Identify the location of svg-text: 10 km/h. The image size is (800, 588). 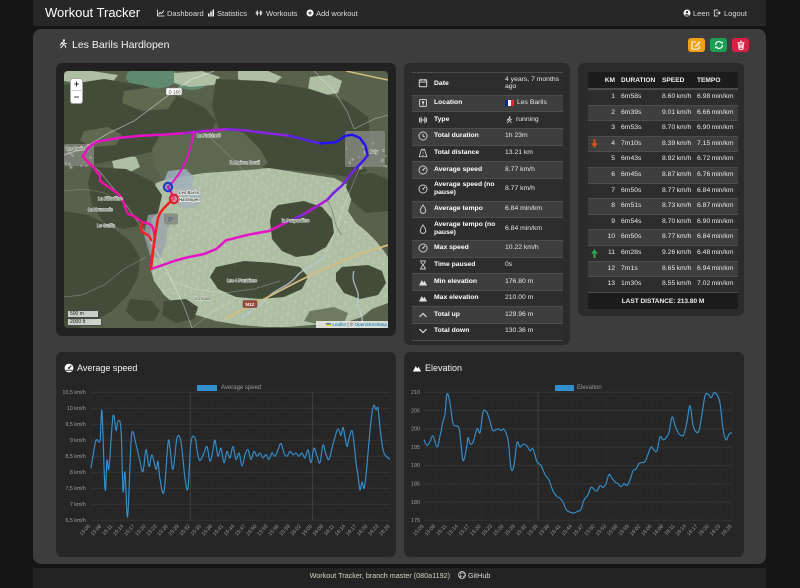
(76, 409).